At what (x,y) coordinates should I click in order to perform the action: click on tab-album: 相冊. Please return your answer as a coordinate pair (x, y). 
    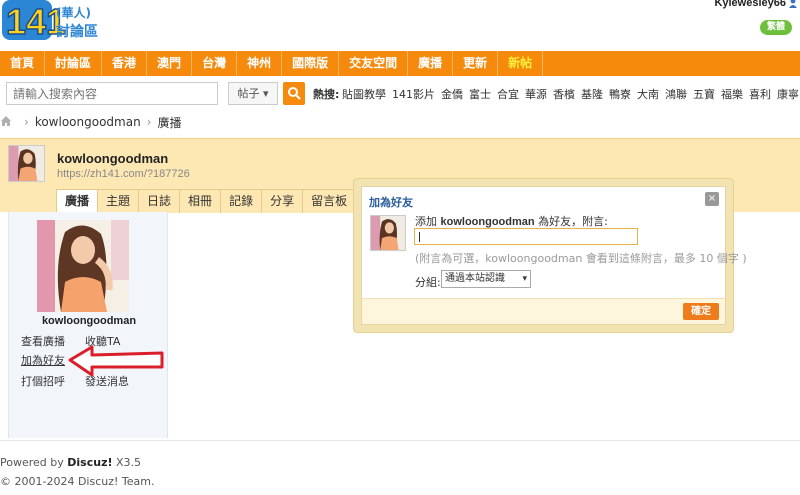
    Looking at the image, I should click on (200, 201).